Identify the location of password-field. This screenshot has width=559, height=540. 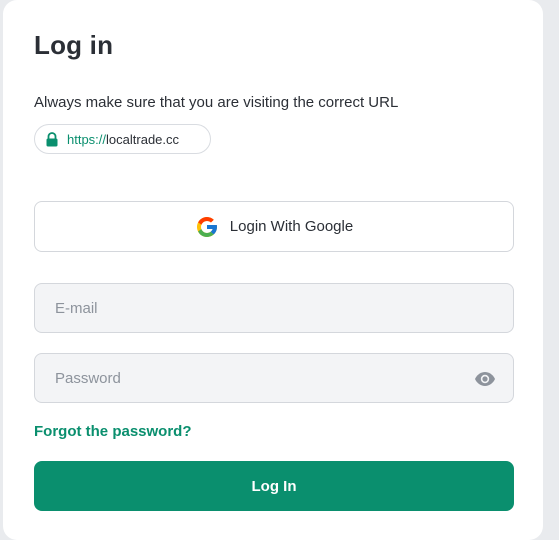
(274, 378).